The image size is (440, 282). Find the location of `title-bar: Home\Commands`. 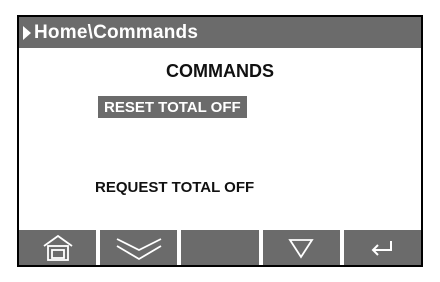

title-bar: Home\Commands is located at coordinates (220, 32).